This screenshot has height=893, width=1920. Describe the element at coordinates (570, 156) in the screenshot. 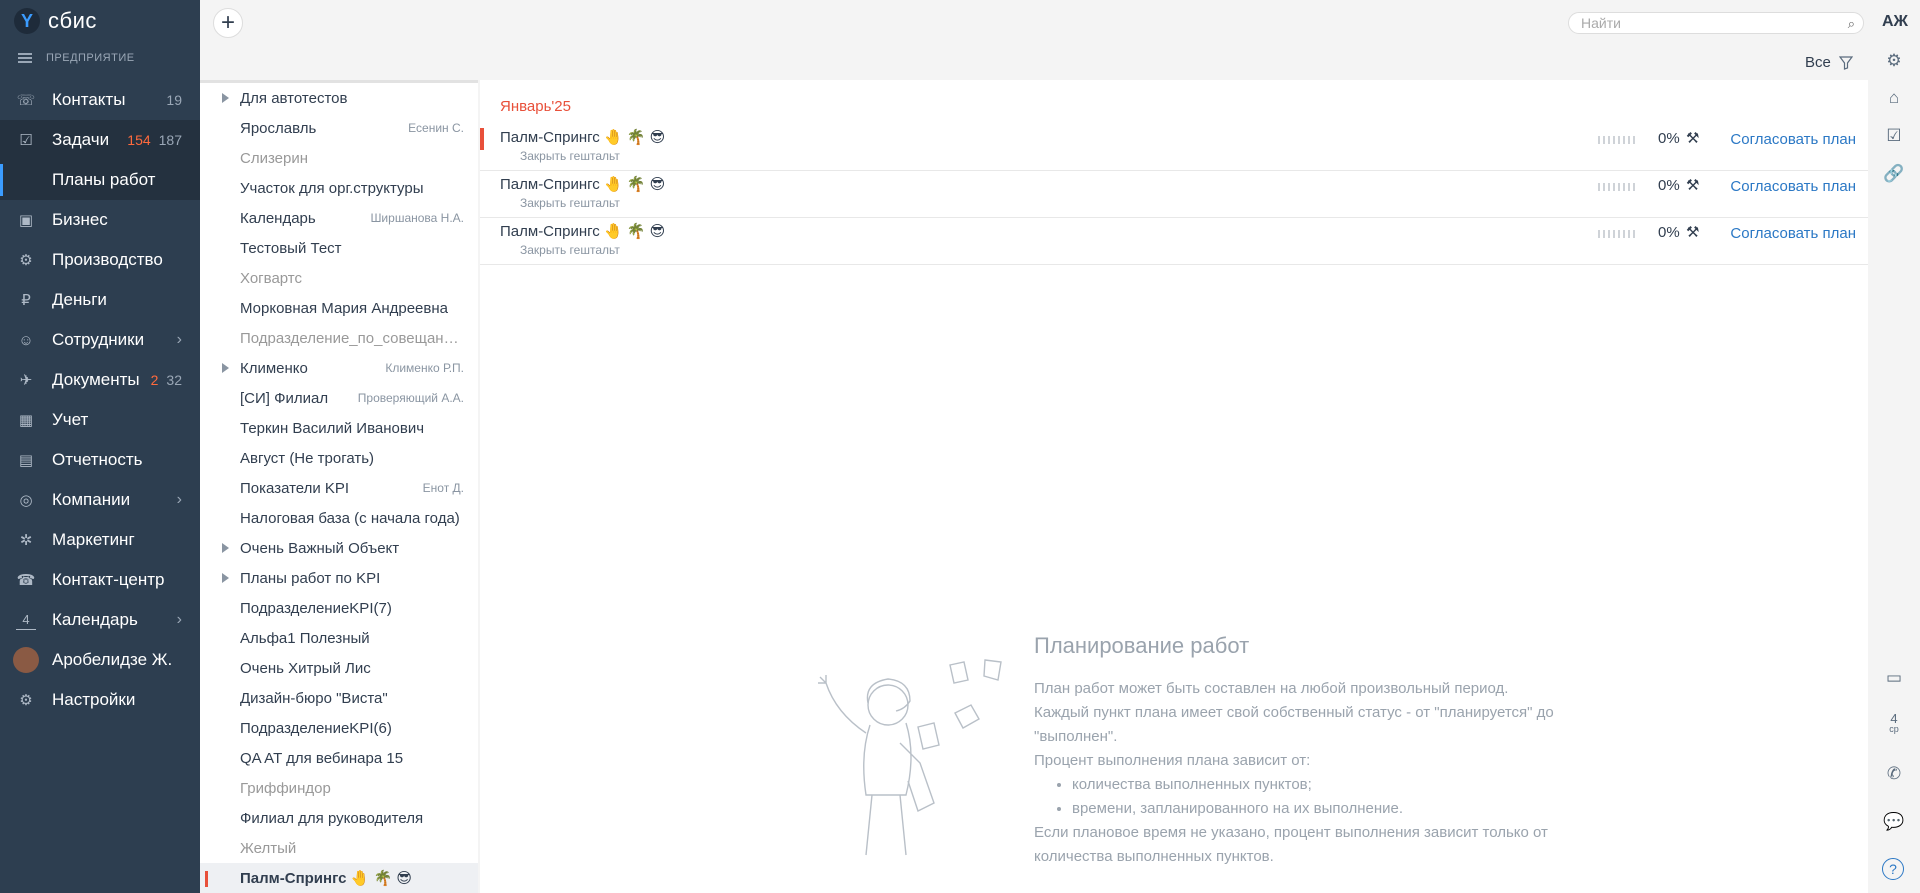

I see `plan-subtitle: Закрыть гештальт` at that location.